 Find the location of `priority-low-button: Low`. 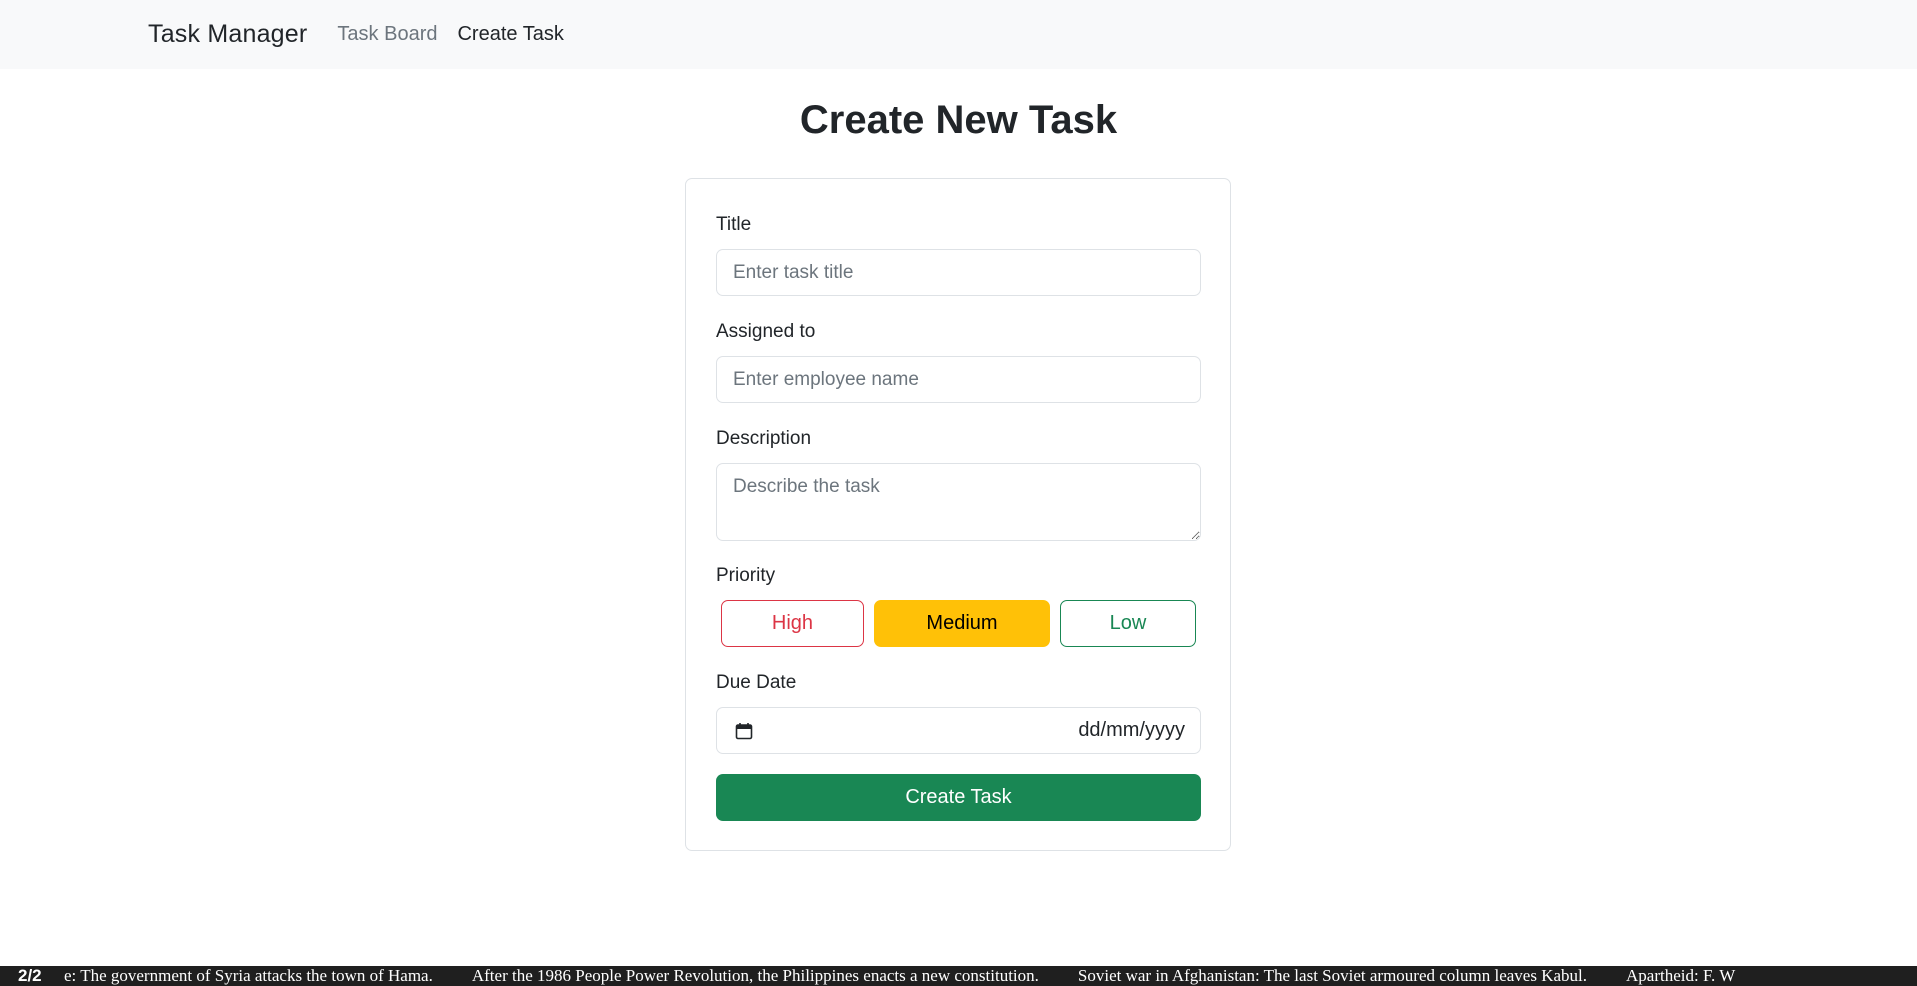

priority-low-button: Low is located at coordinates (1128, 623).